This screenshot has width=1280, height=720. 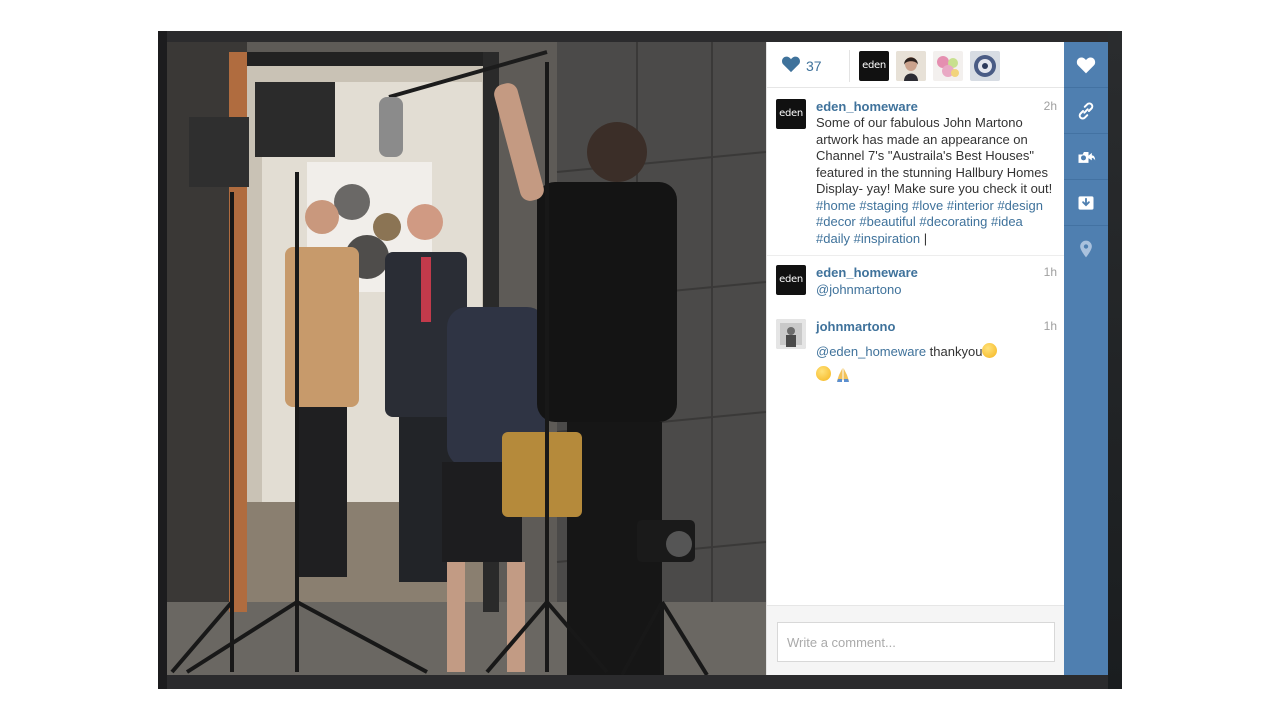 I want to click on likes-bar: 37 eden, so click(x=916, y=65).